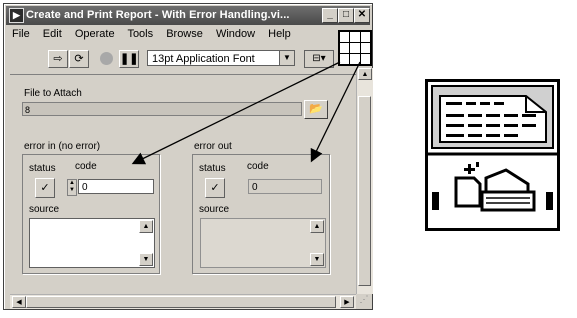 The height and width of the screenshot is (318, 577). I want to click on vi-icon, so click(492, 155).